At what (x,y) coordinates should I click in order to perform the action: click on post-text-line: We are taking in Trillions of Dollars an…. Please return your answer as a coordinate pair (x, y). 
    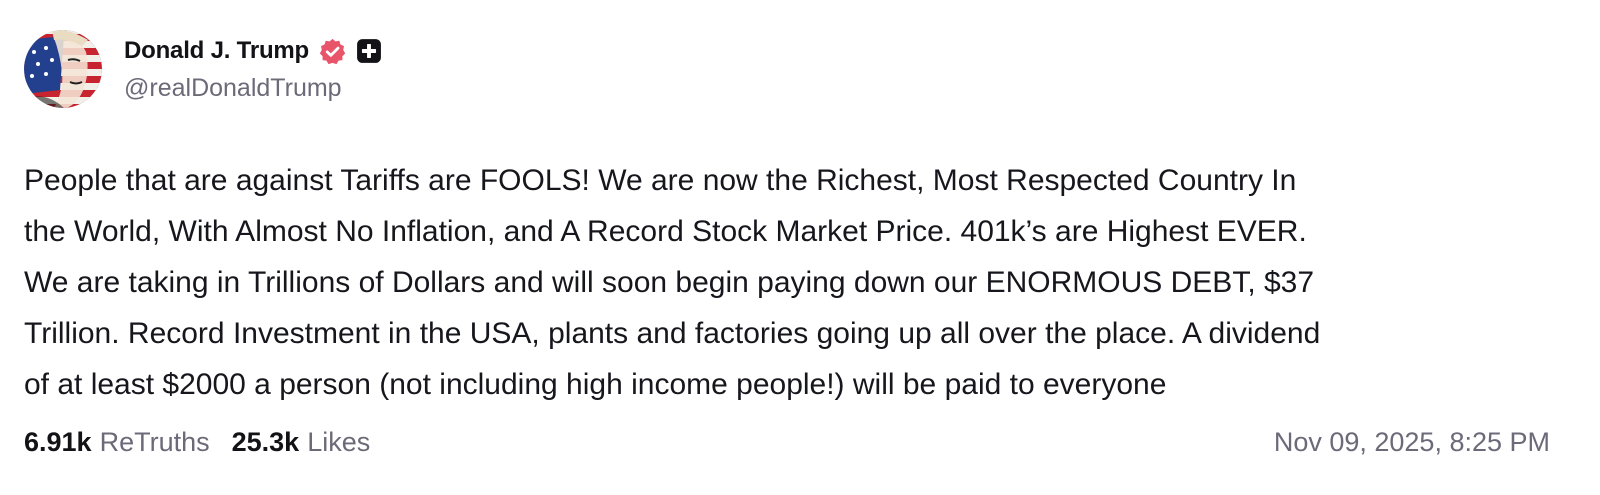
    Looking at the image, I should click on (669, 282).